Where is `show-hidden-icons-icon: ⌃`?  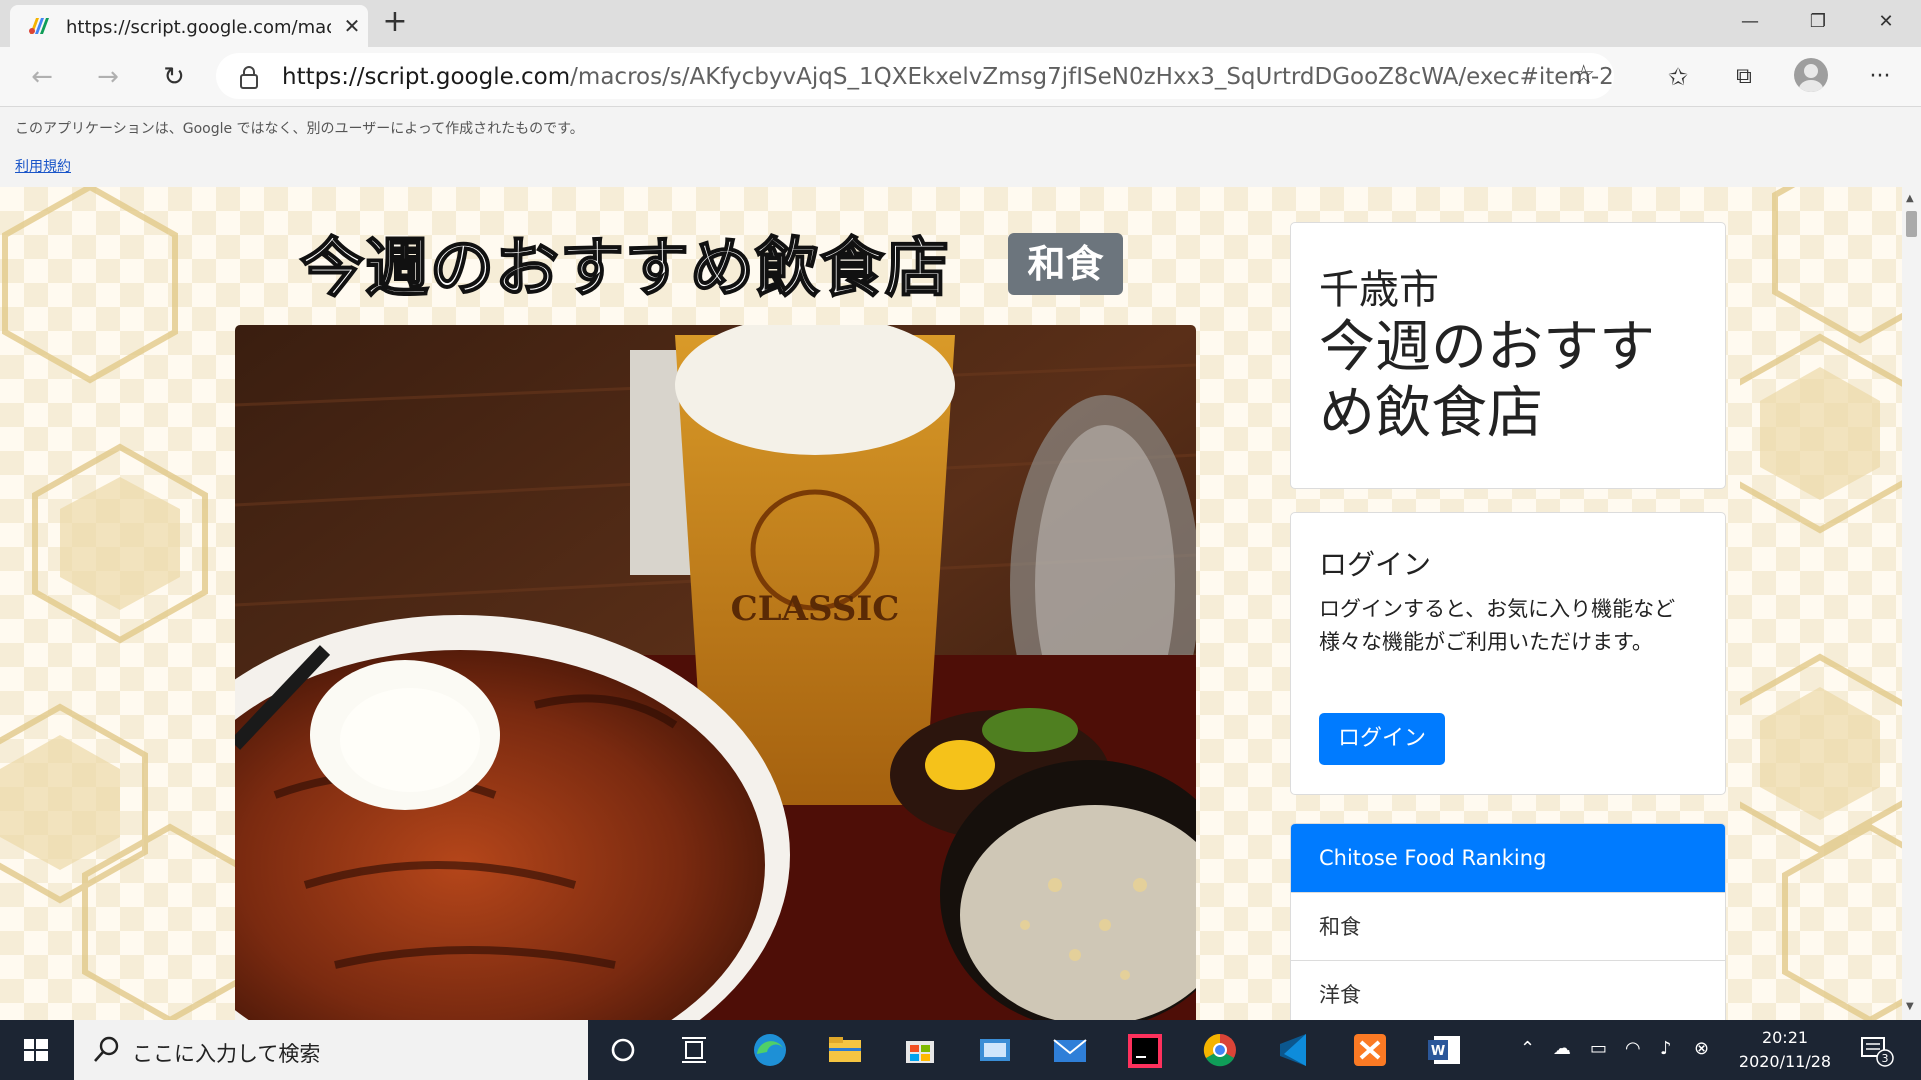 show-hidden-icons-icon: ⌃ is located at coordinates (1527, 1048).